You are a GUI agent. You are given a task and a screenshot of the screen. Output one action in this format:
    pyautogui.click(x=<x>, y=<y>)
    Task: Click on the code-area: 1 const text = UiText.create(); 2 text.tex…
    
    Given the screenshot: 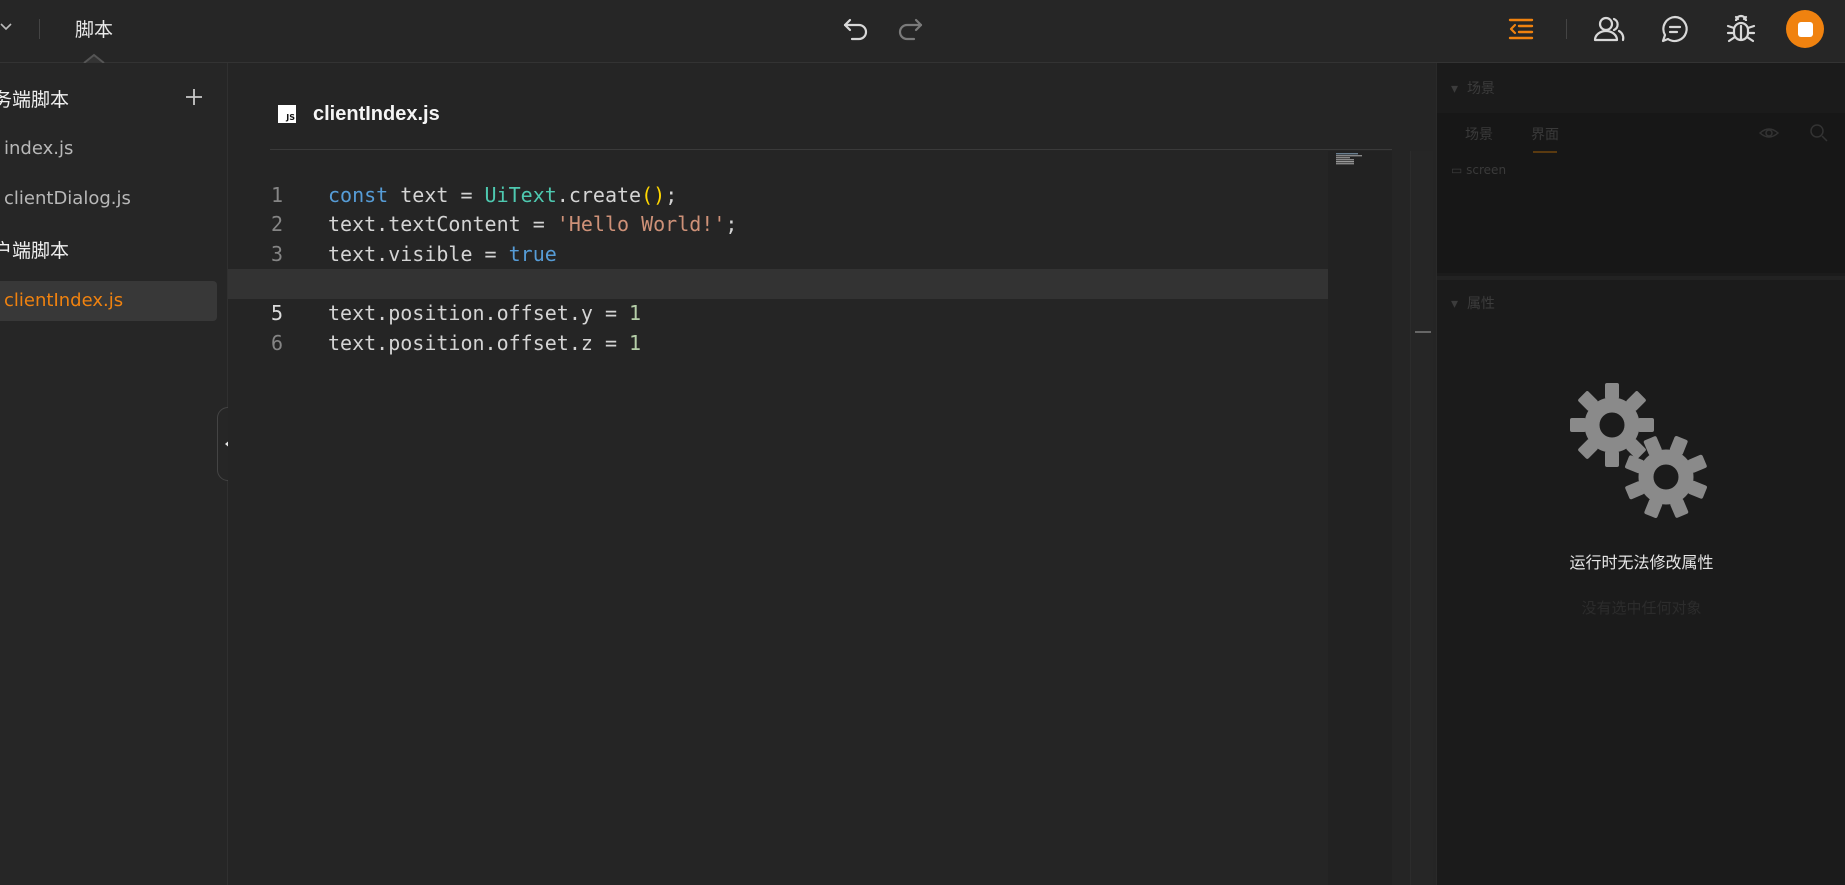 What is the action you would take?
    pyautogui.click(x=778, y=253)
    